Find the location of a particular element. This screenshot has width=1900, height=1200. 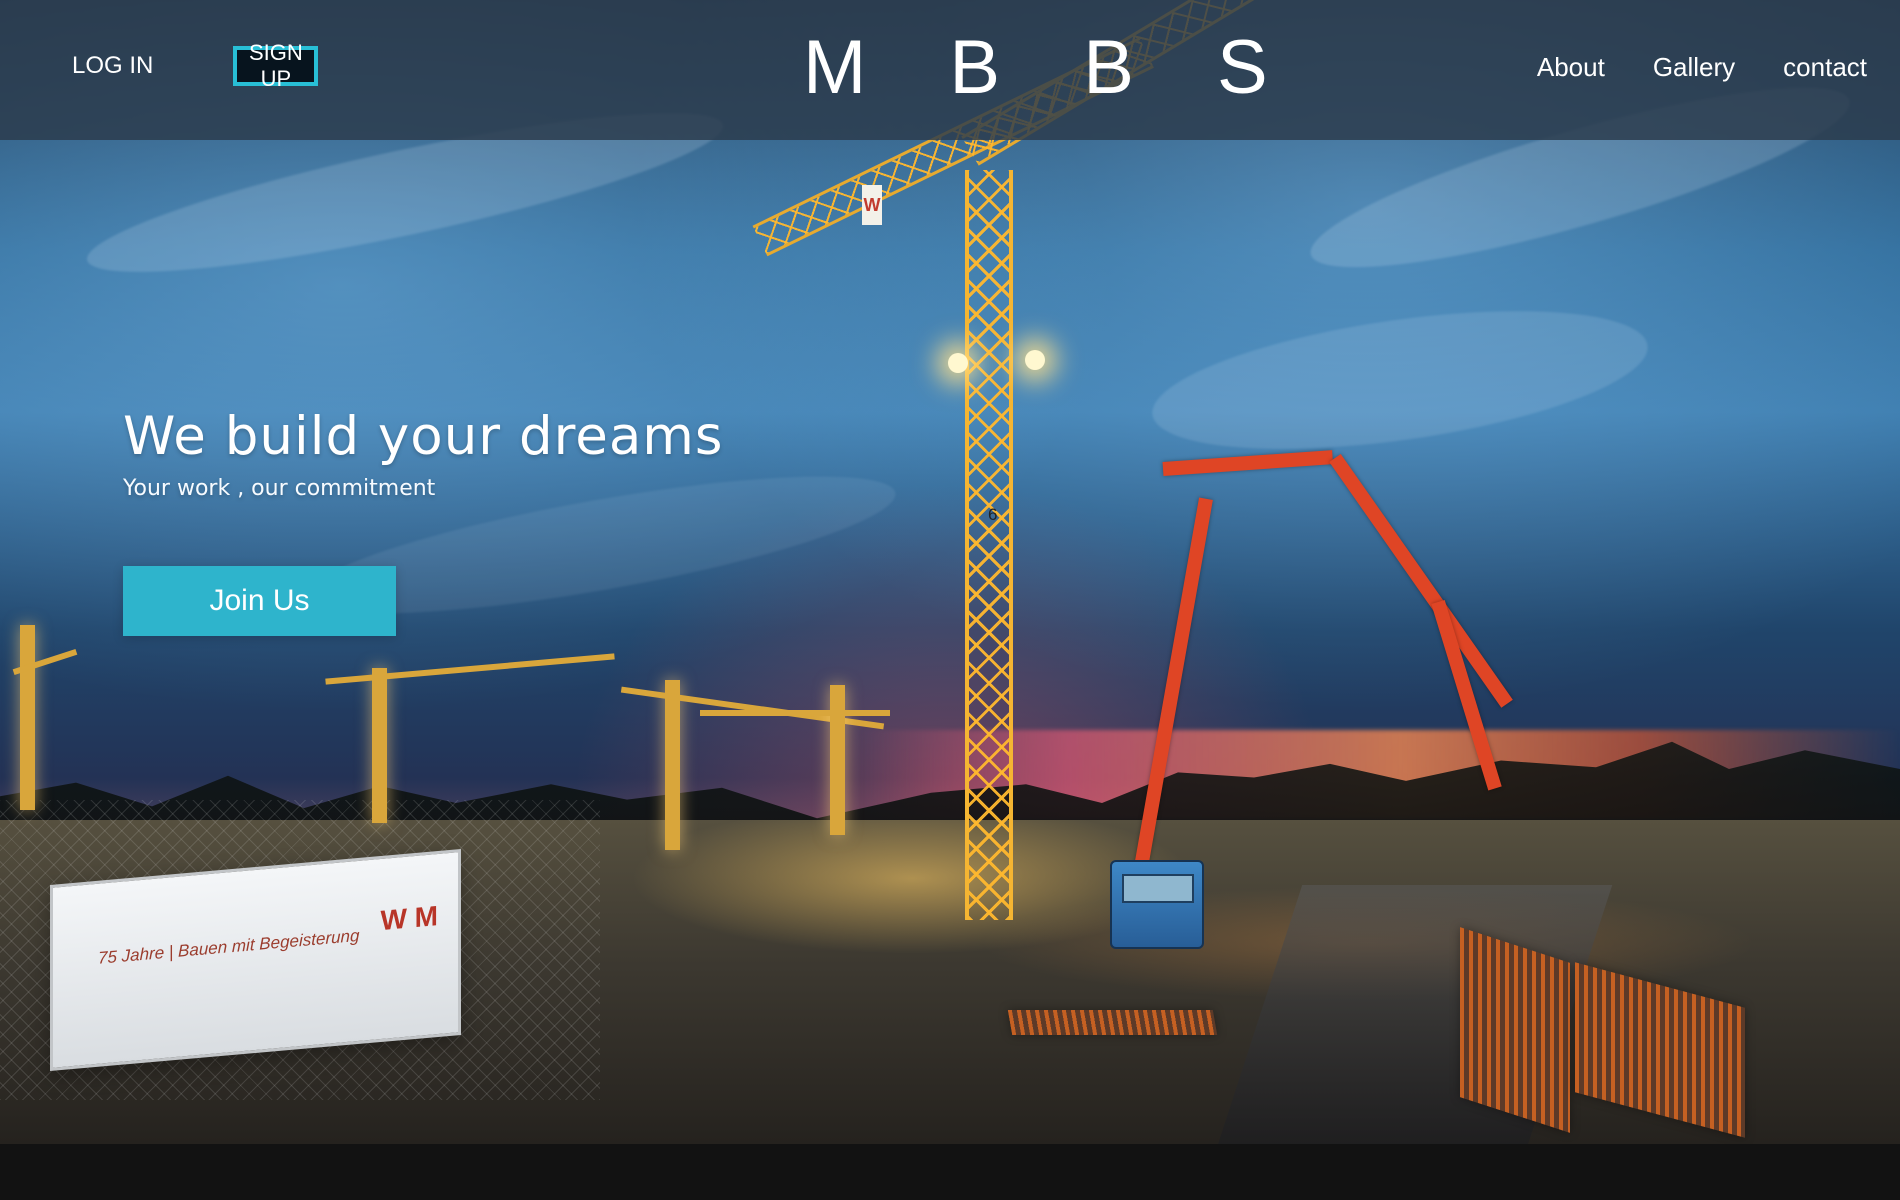

about-link: About is located at coordinates (1571, 67).